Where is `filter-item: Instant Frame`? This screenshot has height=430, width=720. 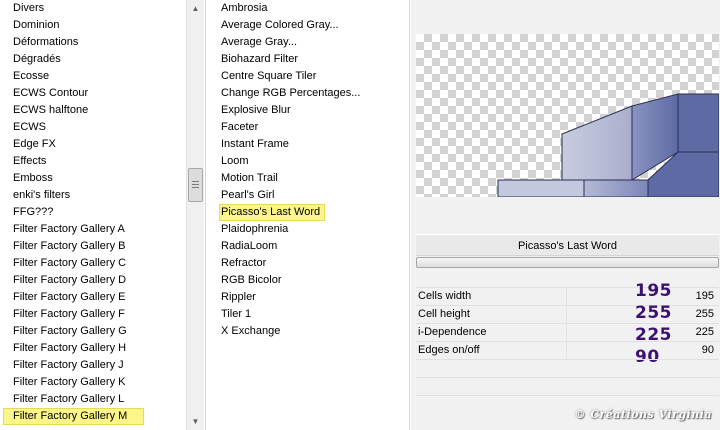 filter-item: Instant Frame is located at coordinates (308, 144).